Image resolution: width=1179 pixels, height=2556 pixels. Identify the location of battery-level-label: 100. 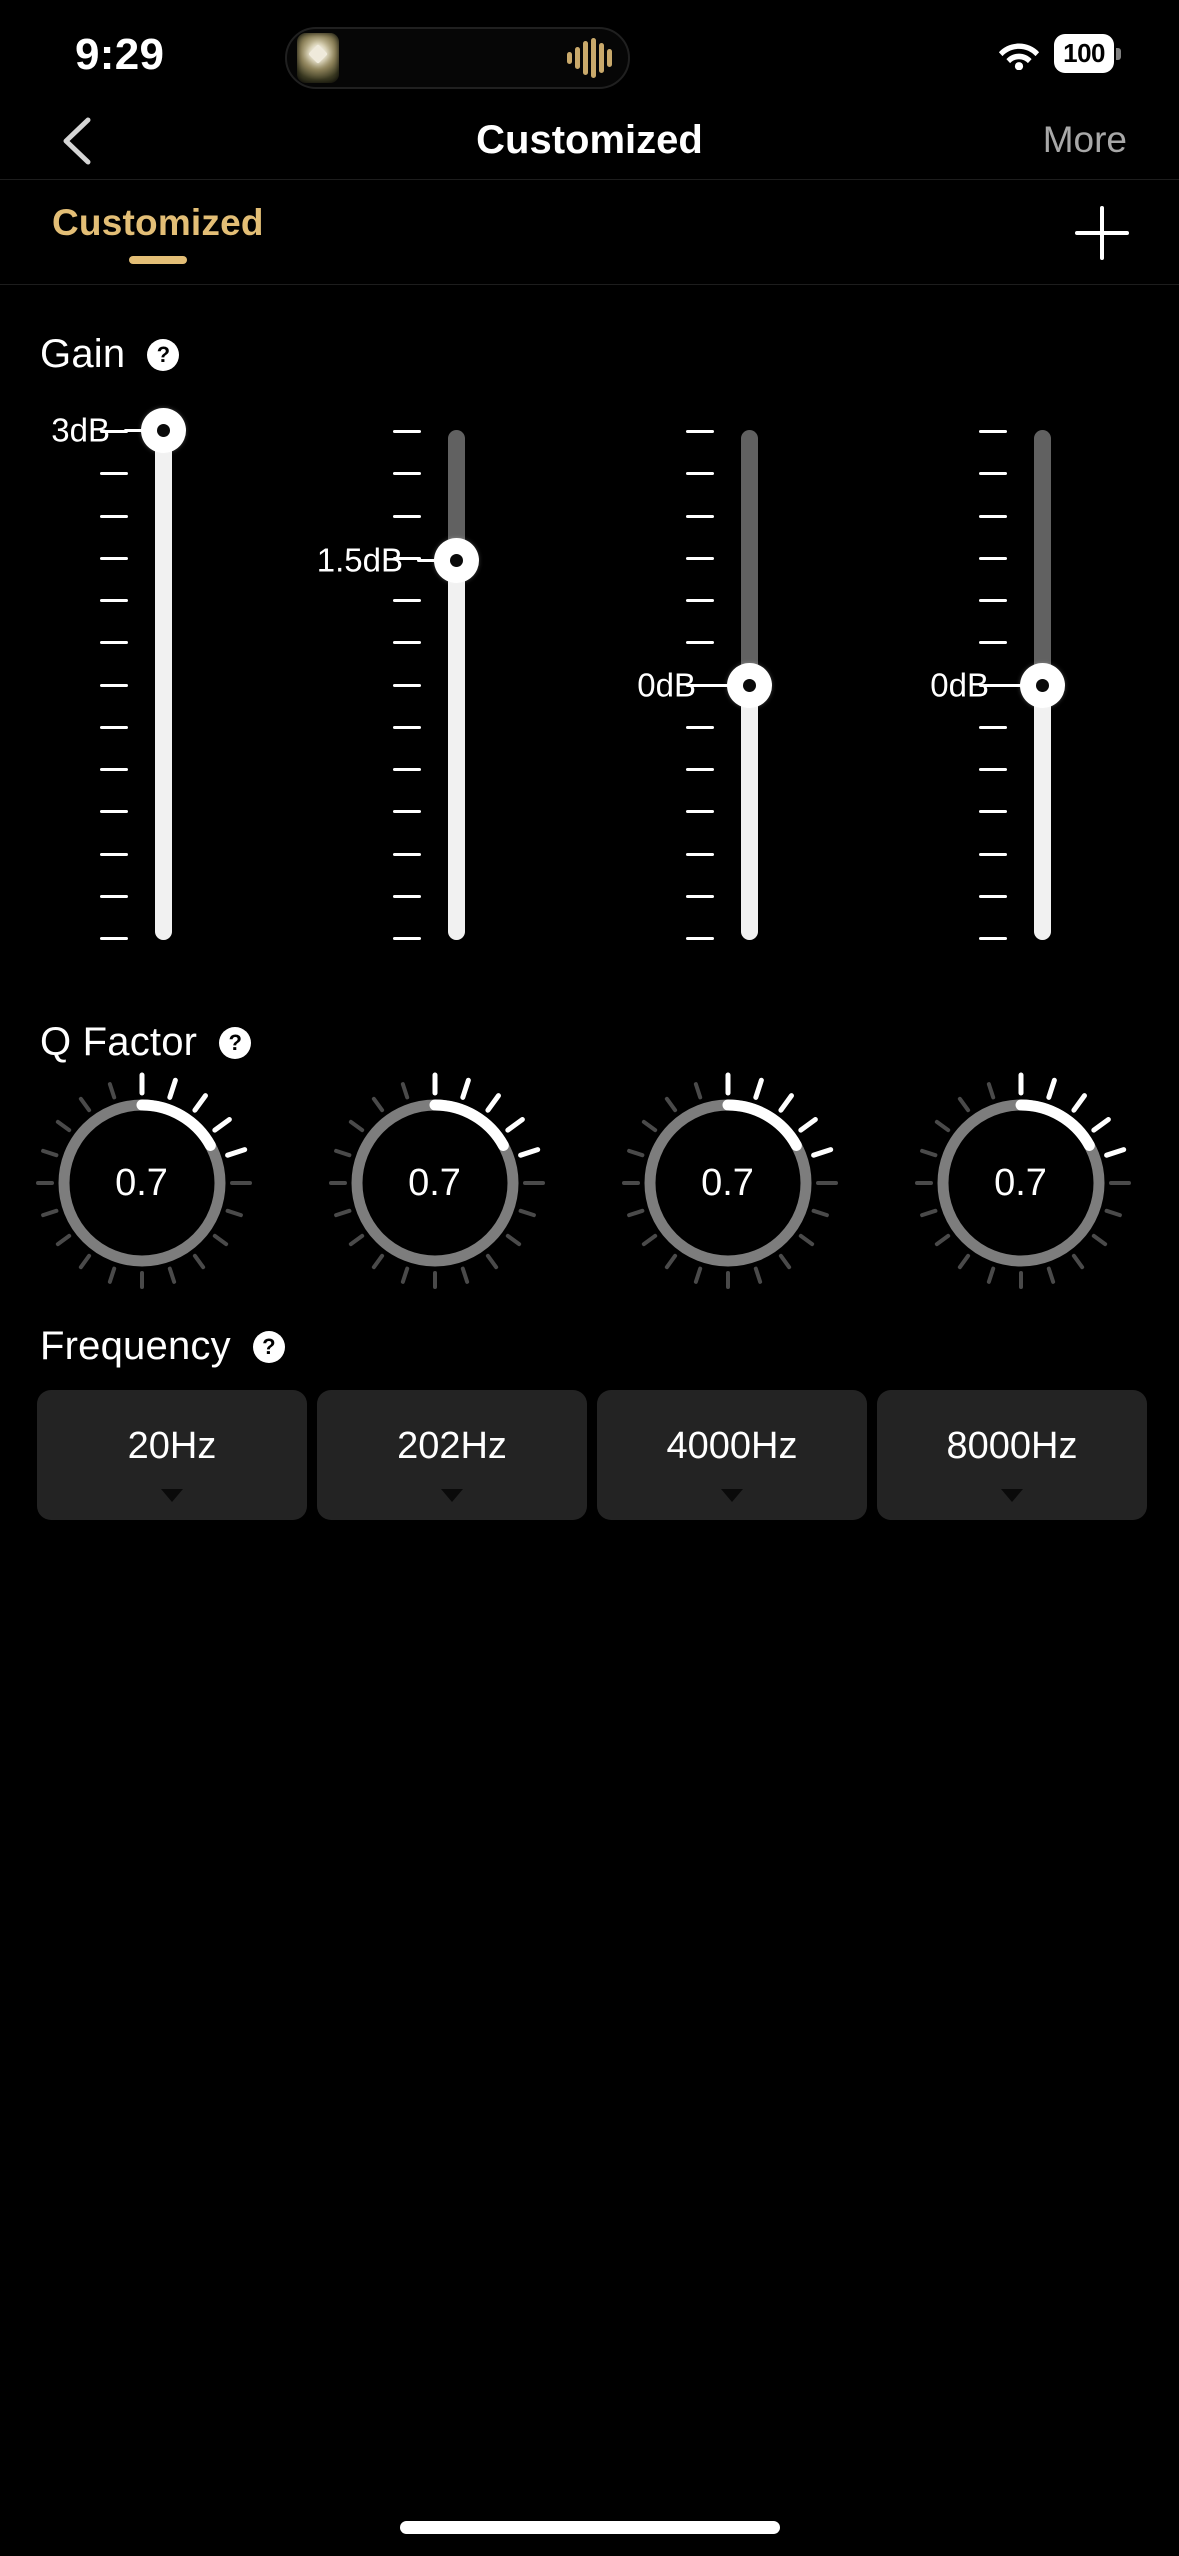
(1084, 53).